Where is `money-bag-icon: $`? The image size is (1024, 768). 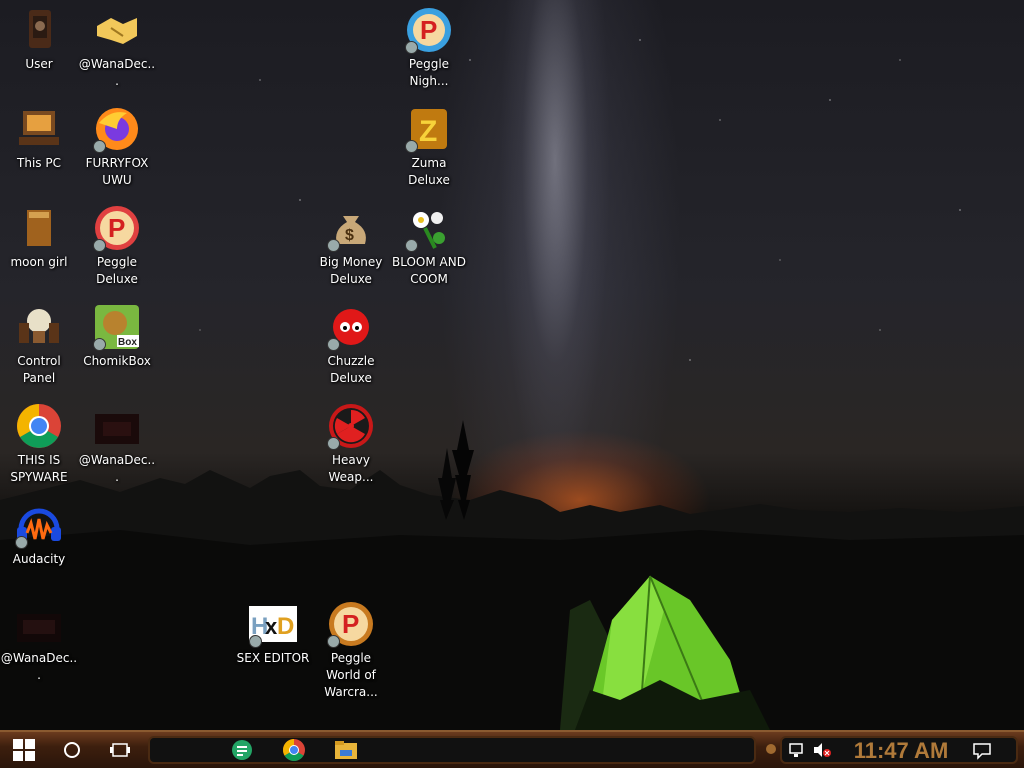 money-bag-icon: $ is located at coordinates (351, 228).